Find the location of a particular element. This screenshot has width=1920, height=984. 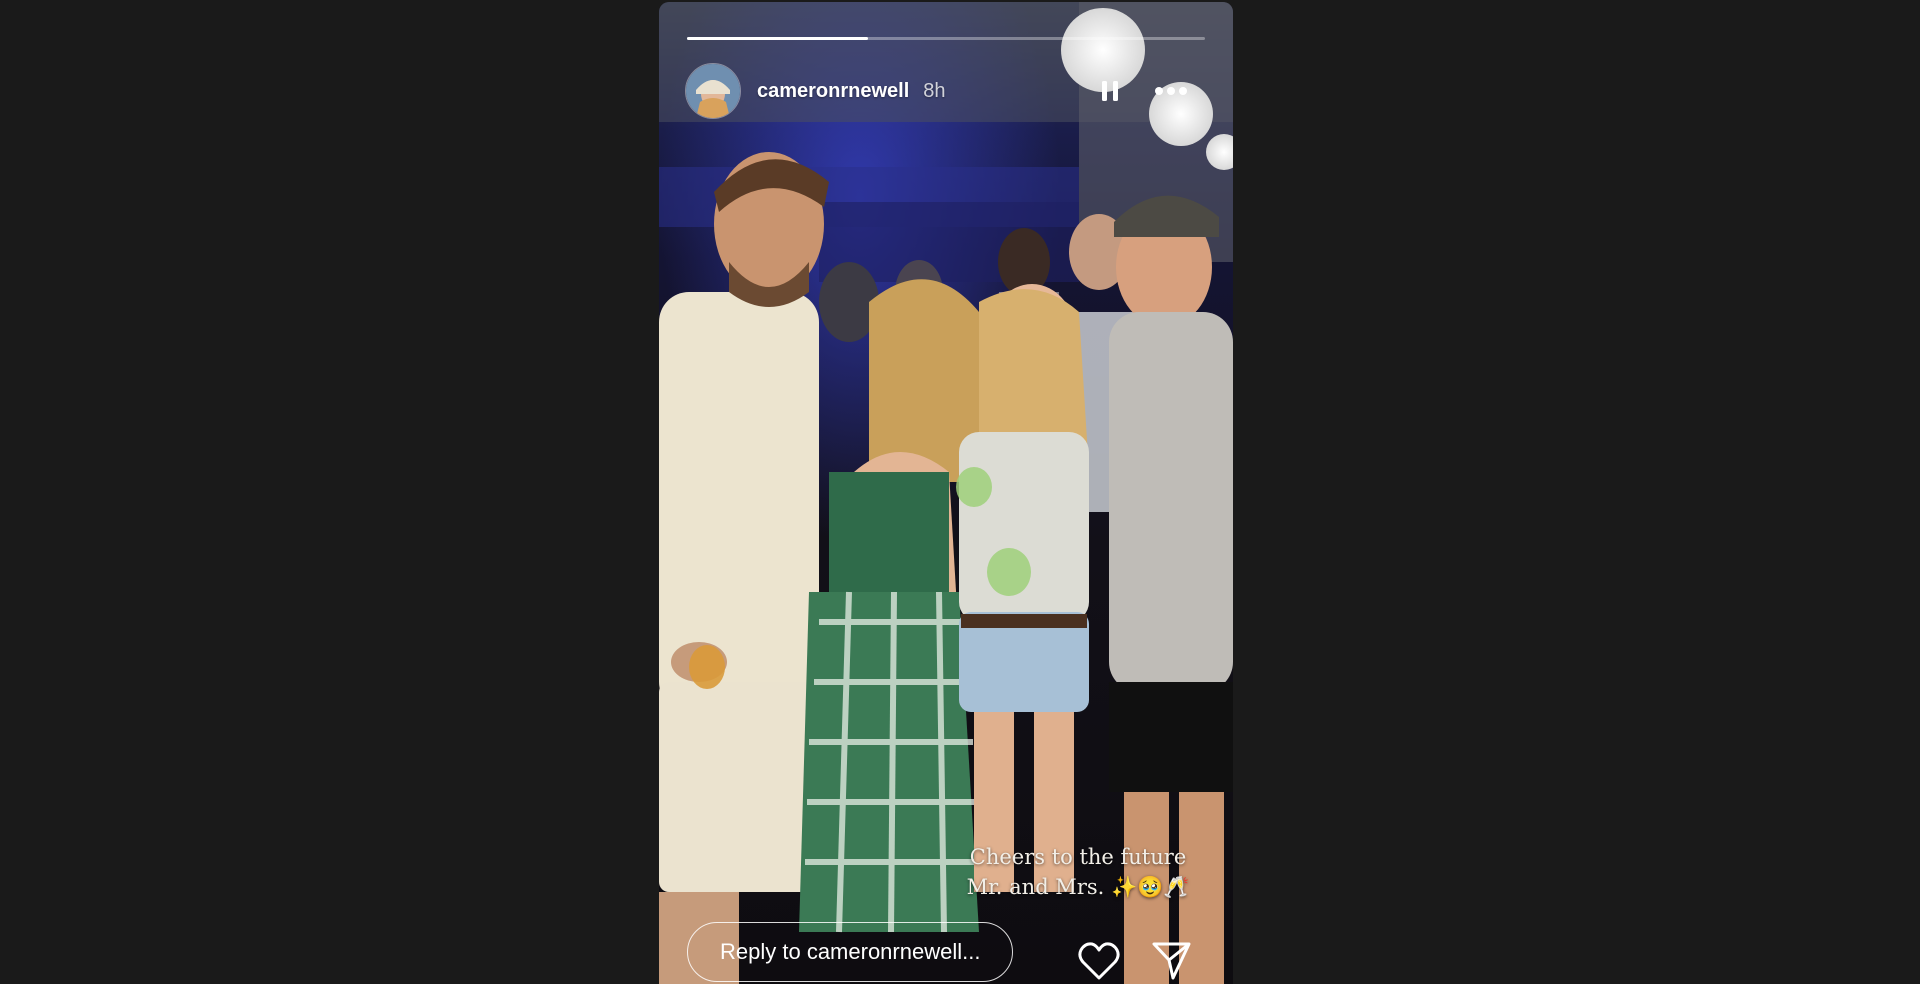

more-horizontal-icon is located at coordinates (1171, 91).